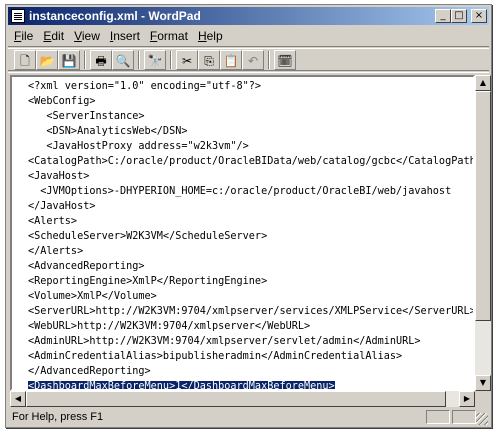 The height and width of the screenshot is (436, 500). I want to click on vertical-scroll-thumb, so click(483, 206).